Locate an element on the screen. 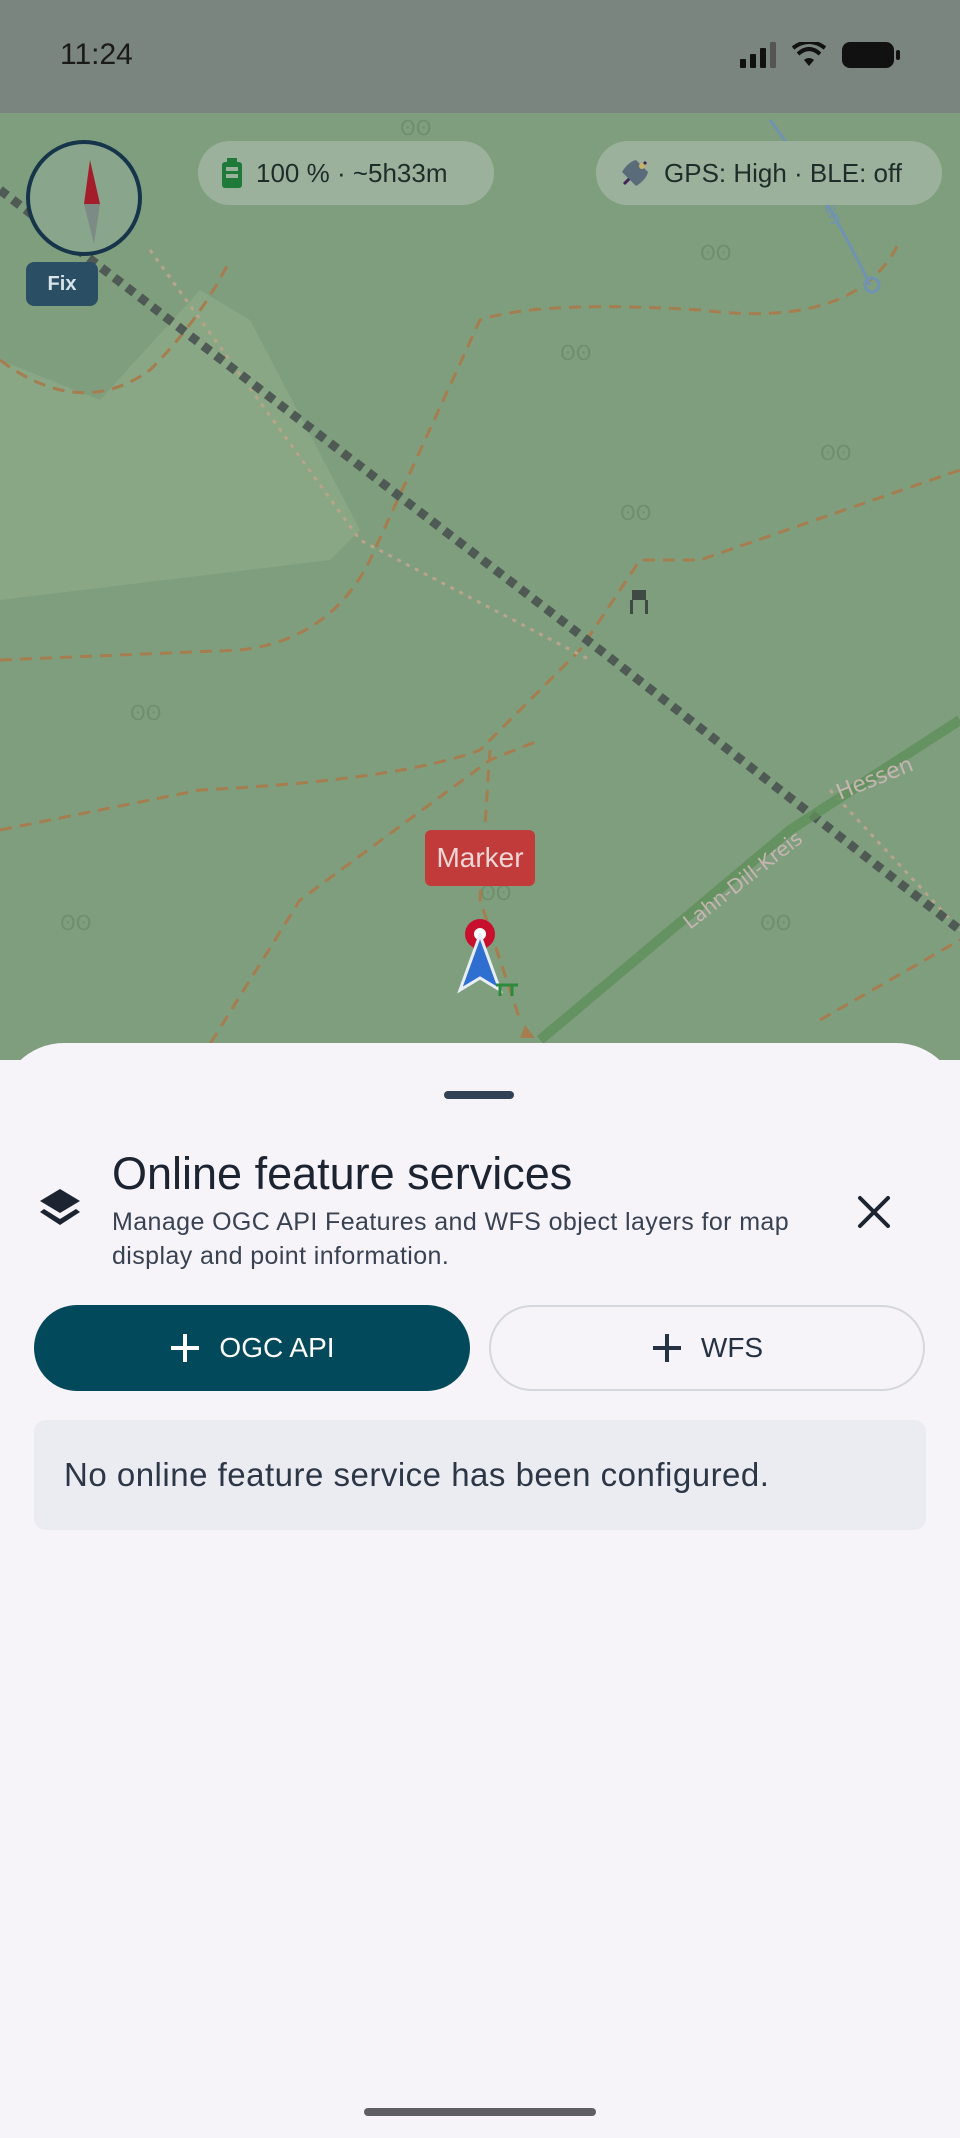  compass-button is located at coordinates (84, 198).